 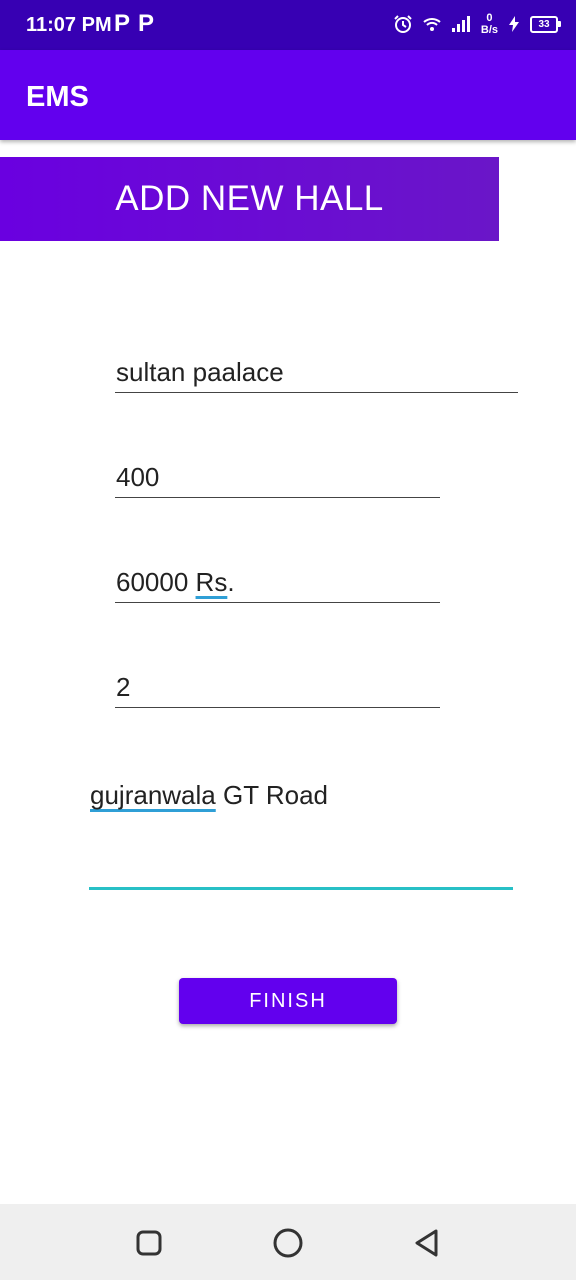 I want to click on navigation-bar, so click(x=288, y=1242).